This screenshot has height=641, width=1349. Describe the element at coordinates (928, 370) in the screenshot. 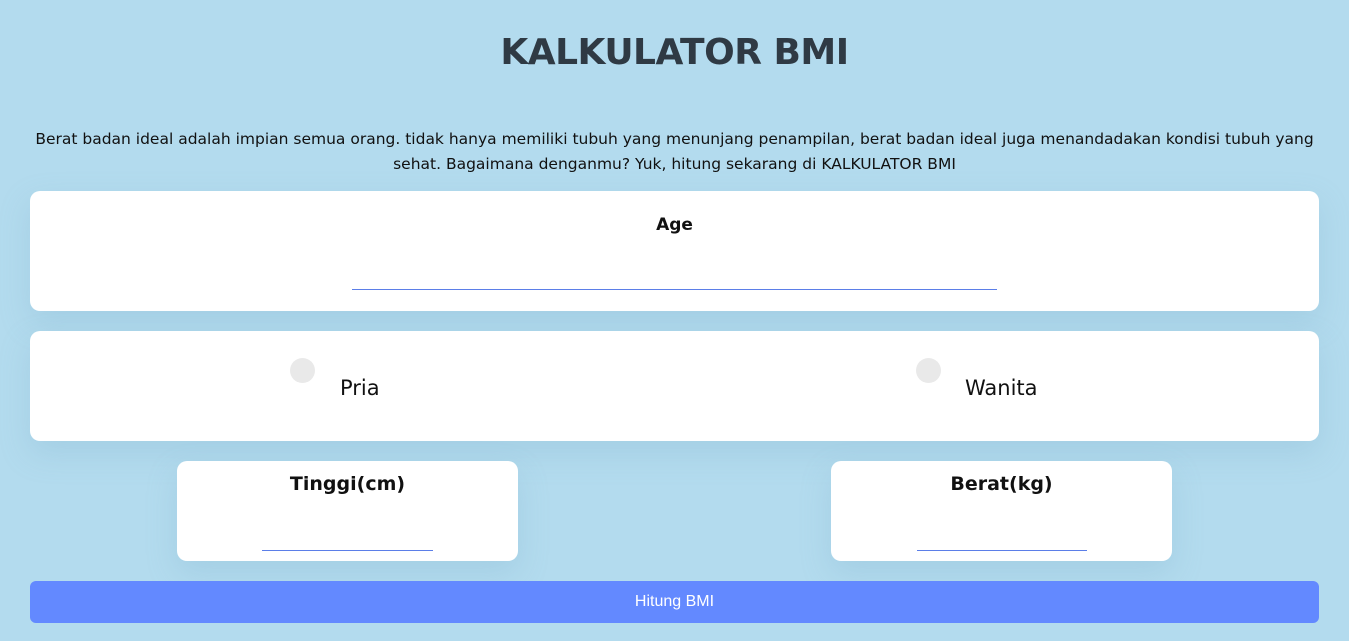

I see `gender-radio-wanita` at that location.